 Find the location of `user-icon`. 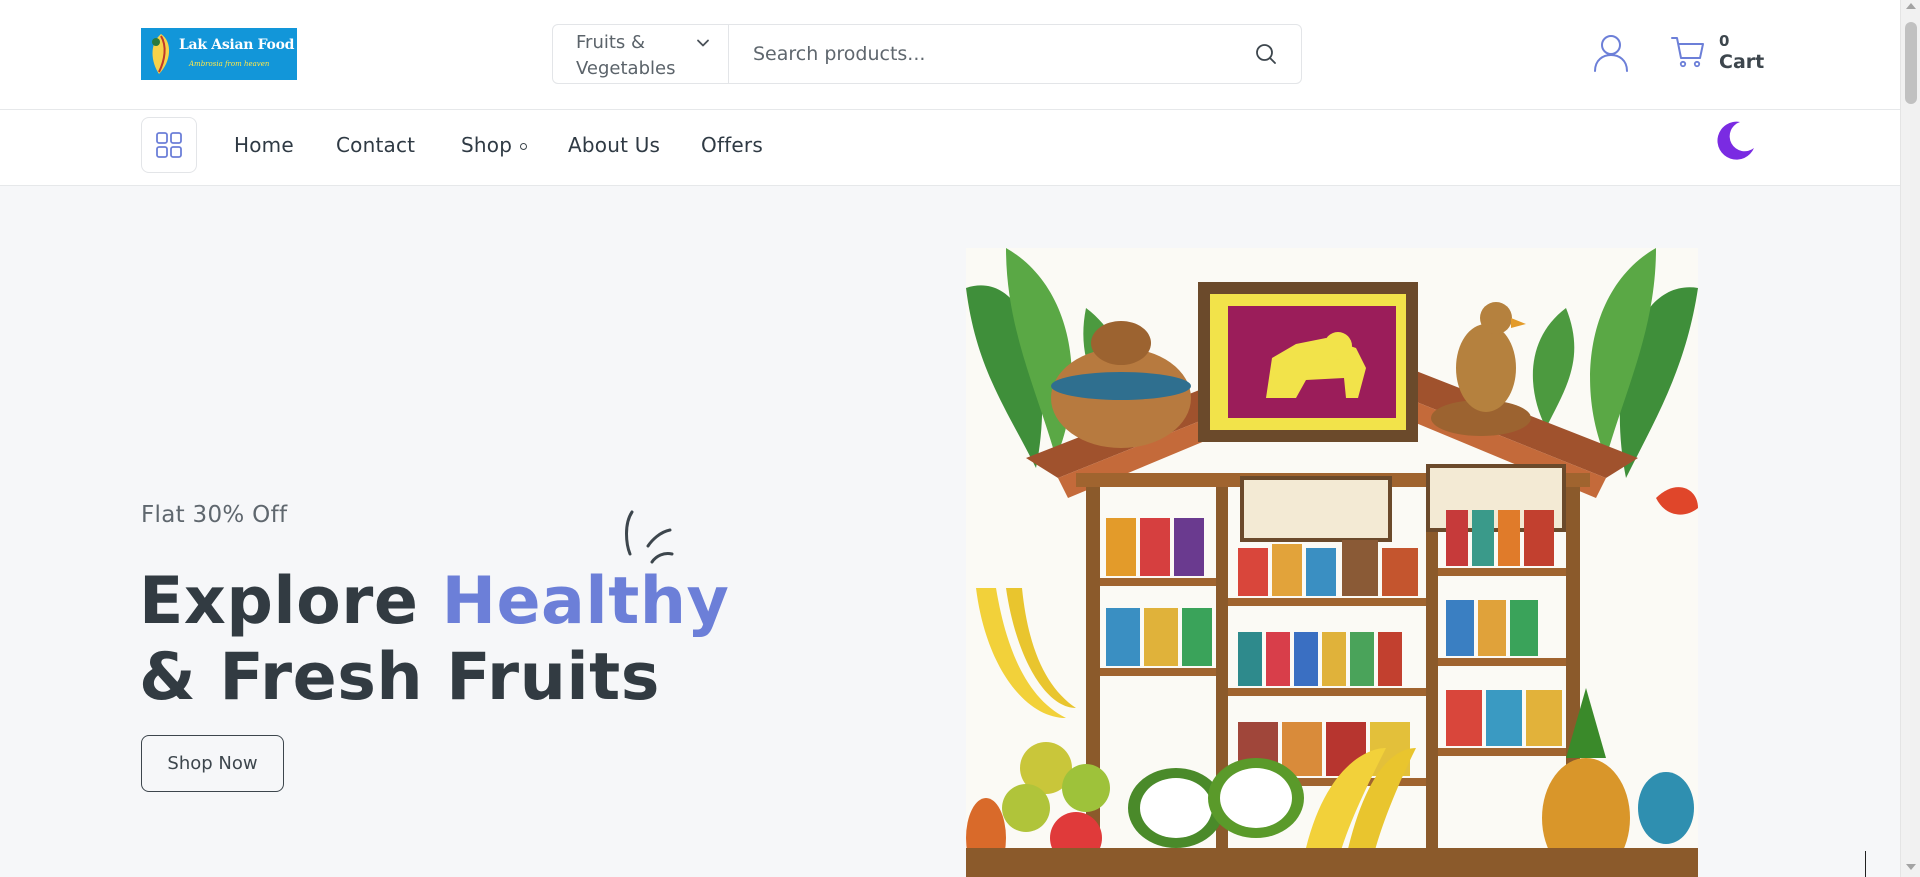

user-icon is located at coordinates (1611, 53).